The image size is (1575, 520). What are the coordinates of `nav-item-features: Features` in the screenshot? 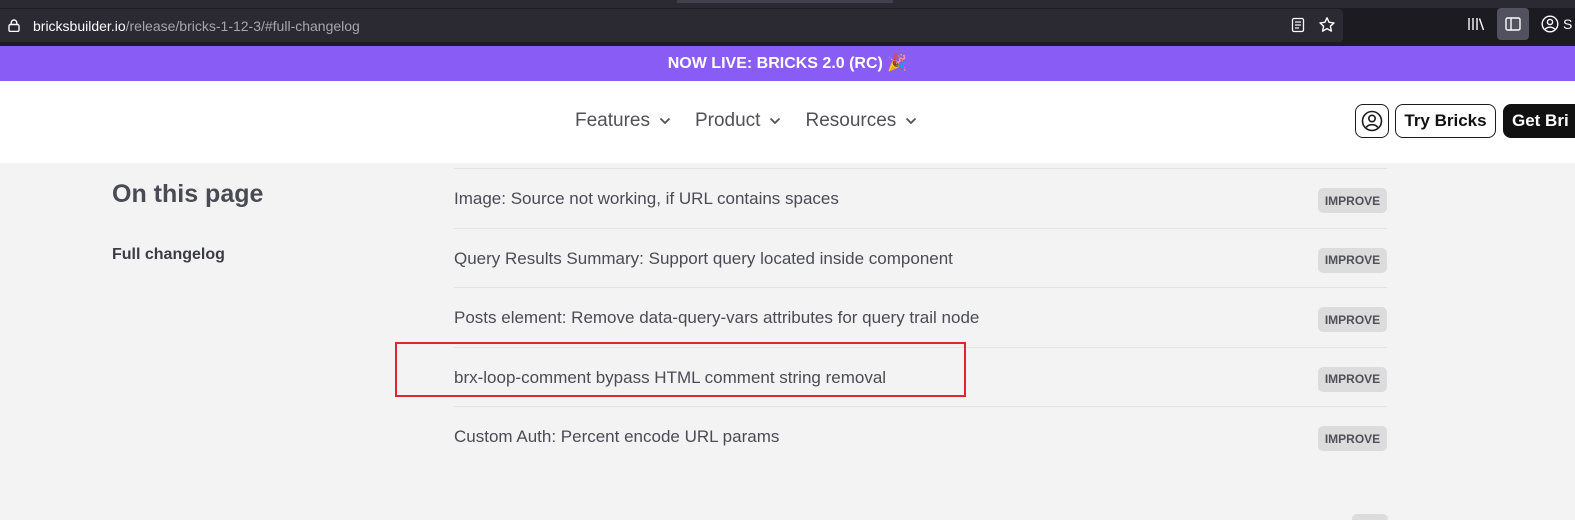 It's located at (623, 121).